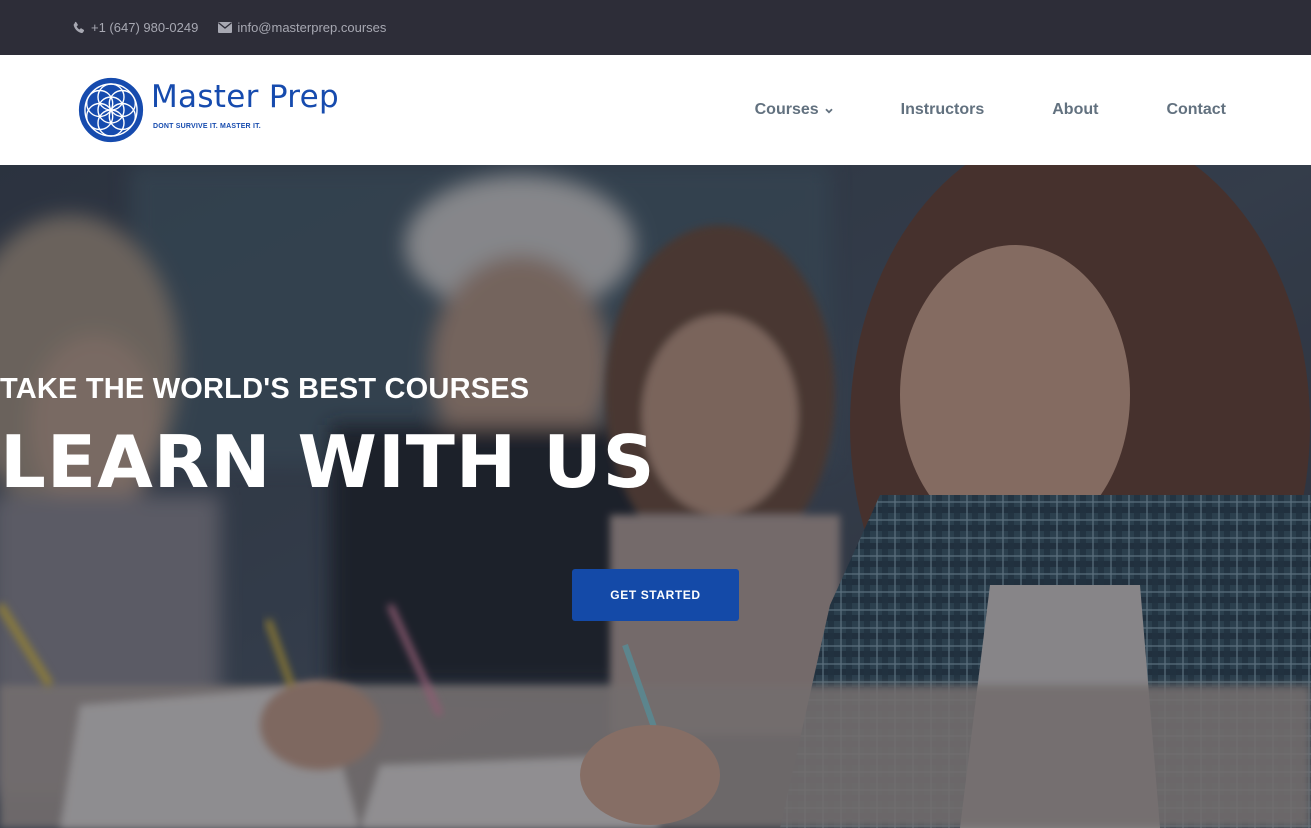  Describe the element at coordinates (225, 27) in the screenshot. I see `envelope-icon` at that location.